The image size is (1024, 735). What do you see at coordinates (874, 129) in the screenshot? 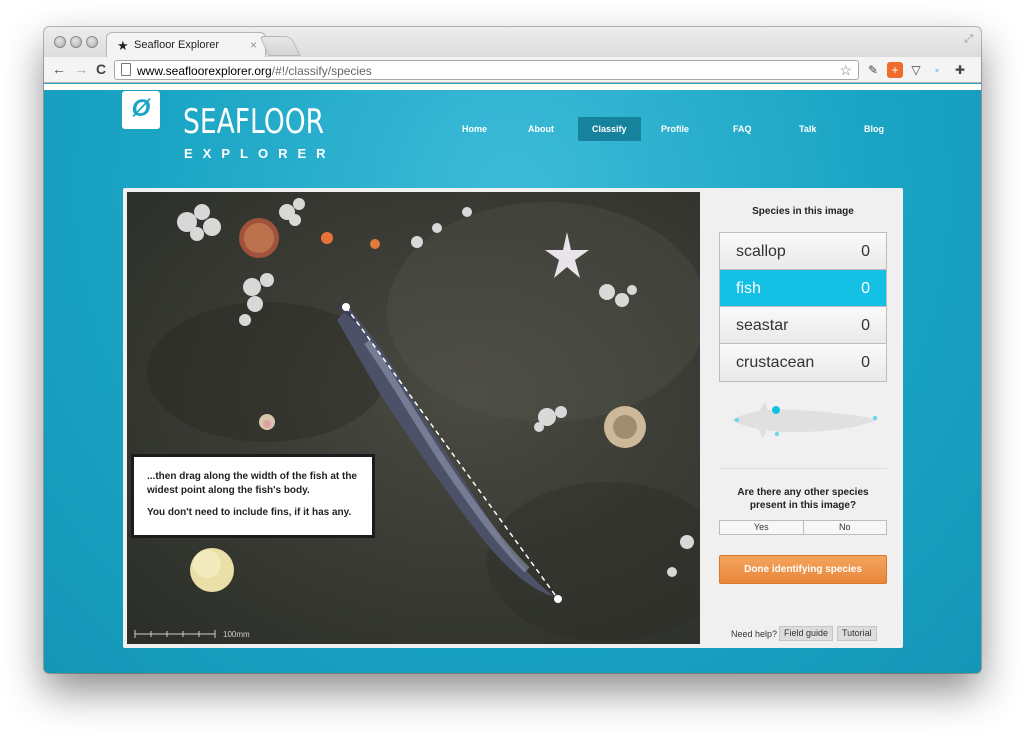
I see `nav-blog: Blog` at bounding box center [874, 129].